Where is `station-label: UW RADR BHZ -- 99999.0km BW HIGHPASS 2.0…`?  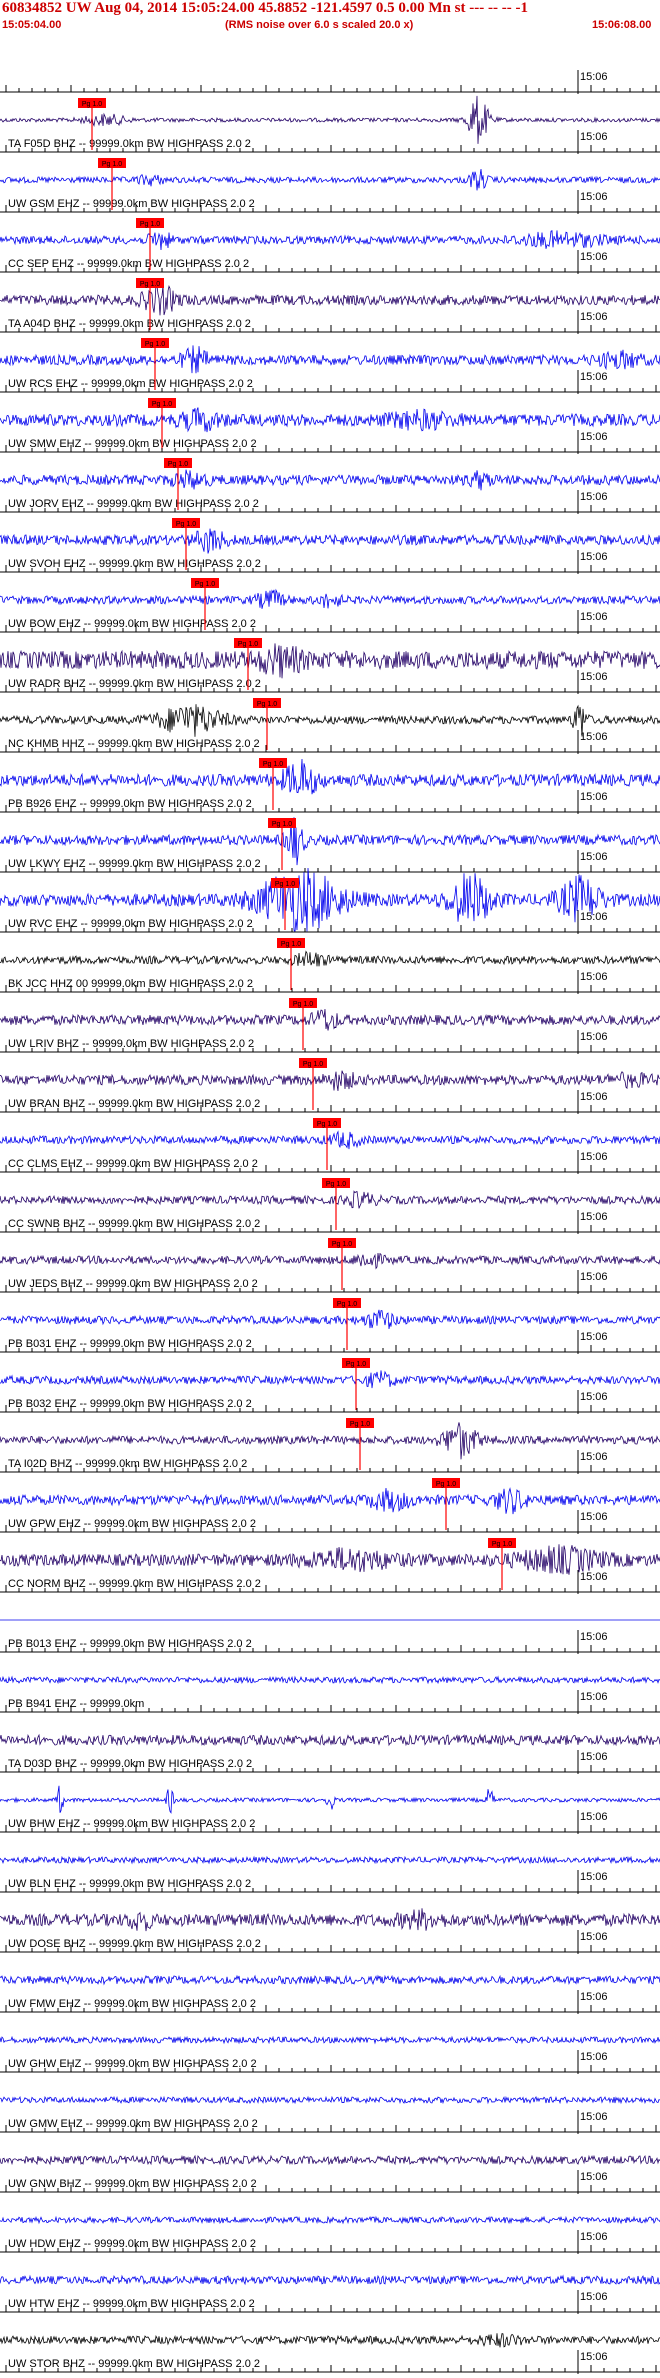
station-label: UW RADR BHZ -- 99999.0km BW HIGHPASS 2.0… is located at coordinates (134, 684).